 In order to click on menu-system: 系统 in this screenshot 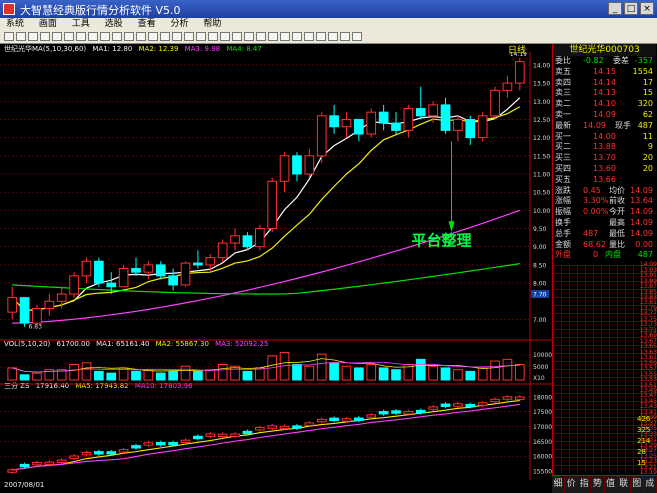, I will do `click(15, 24)`.